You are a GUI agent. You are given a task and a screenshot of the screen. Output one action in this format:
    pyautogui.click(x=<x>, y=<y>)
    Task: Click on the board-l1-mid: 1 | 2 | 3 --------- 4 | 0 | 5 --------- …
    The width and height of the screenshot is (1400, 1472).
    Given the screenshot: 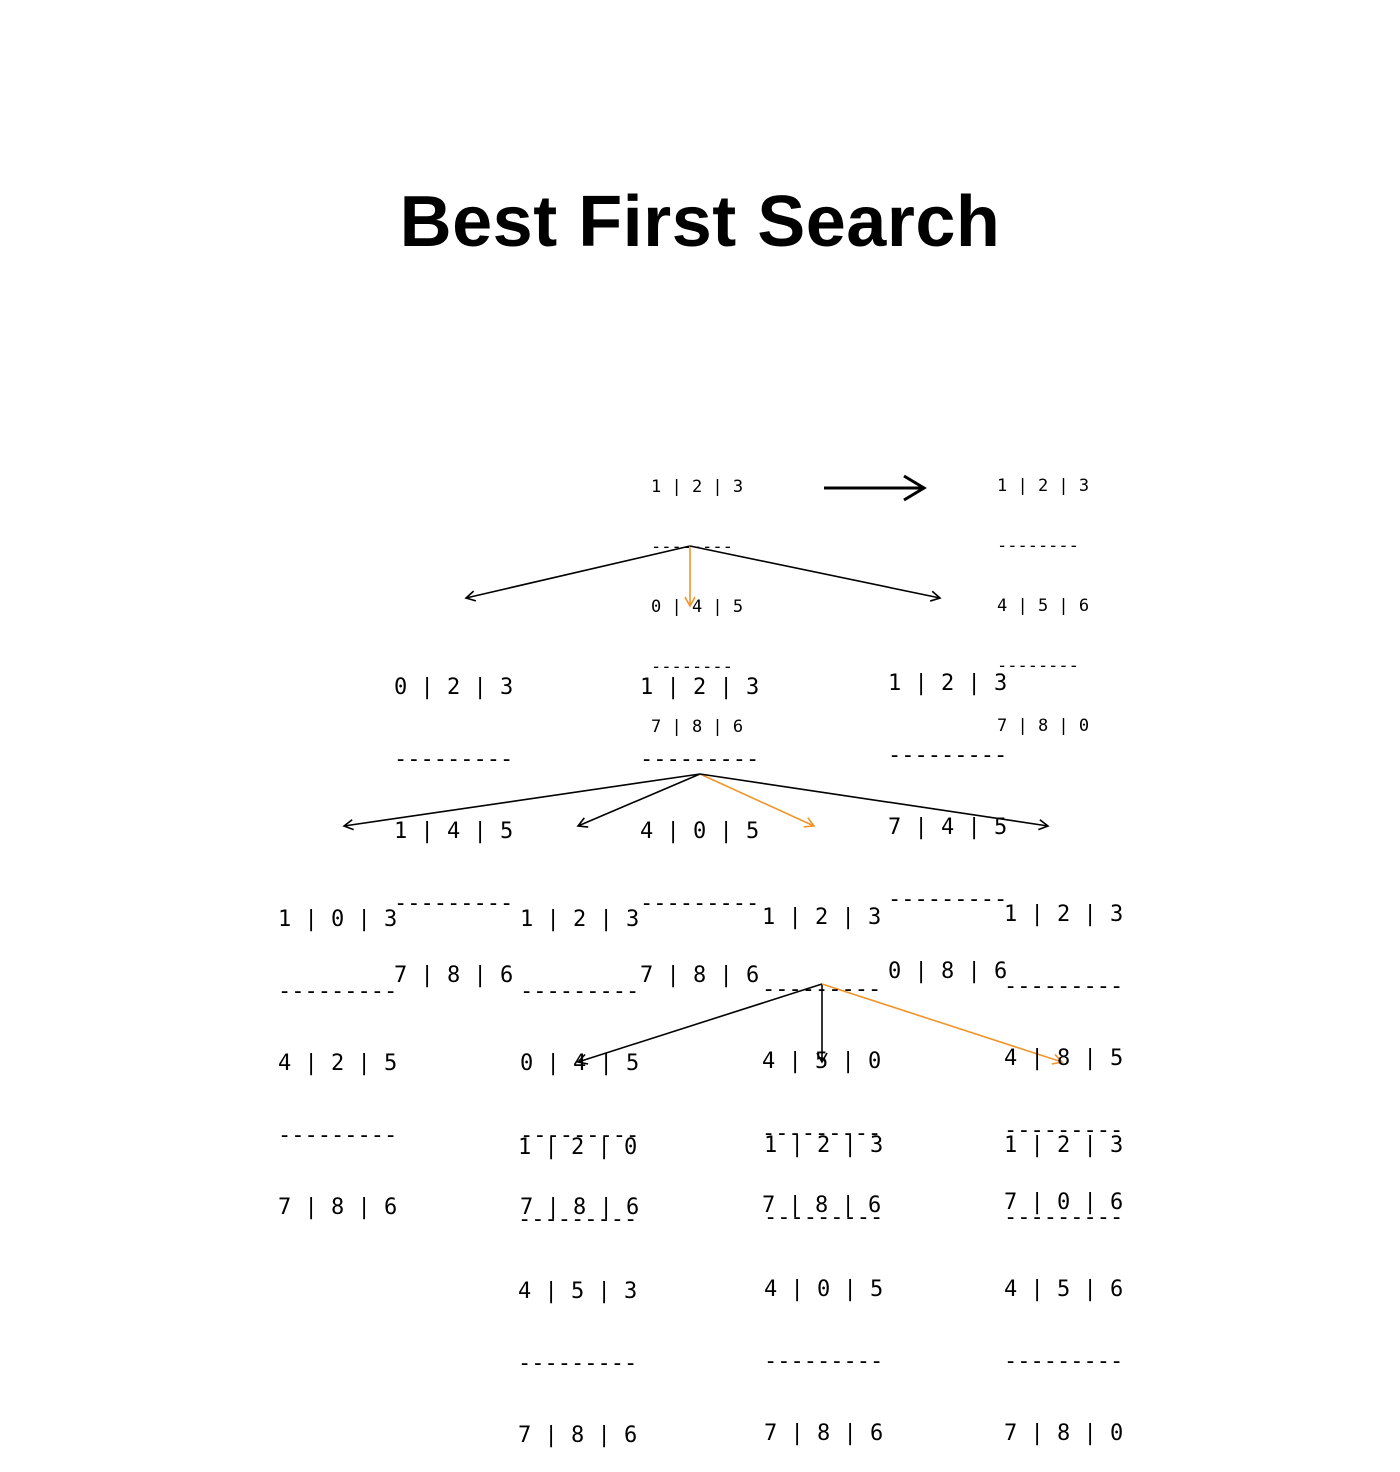 What is the action you would take?
    pyautogui.click(x=699, y=820)
    